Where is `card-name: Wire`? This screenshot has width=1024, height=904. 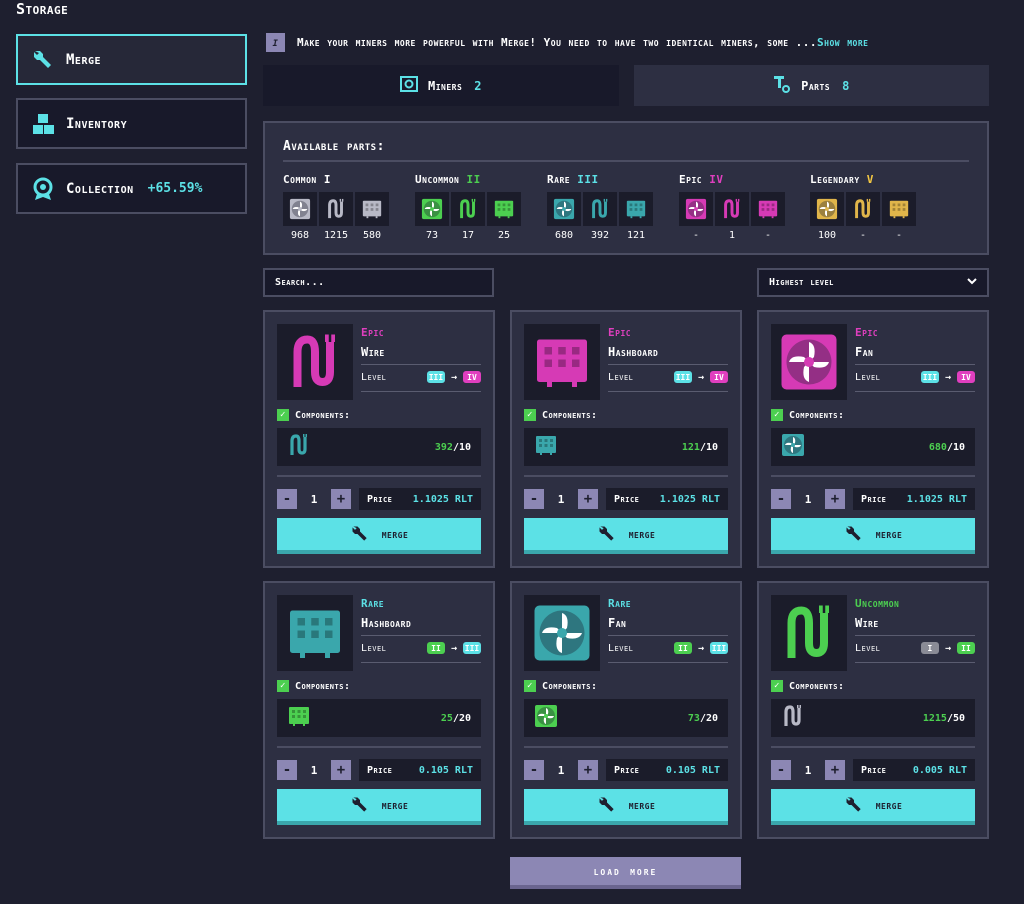 card-name: Wire is located at coordinates (867, 623).